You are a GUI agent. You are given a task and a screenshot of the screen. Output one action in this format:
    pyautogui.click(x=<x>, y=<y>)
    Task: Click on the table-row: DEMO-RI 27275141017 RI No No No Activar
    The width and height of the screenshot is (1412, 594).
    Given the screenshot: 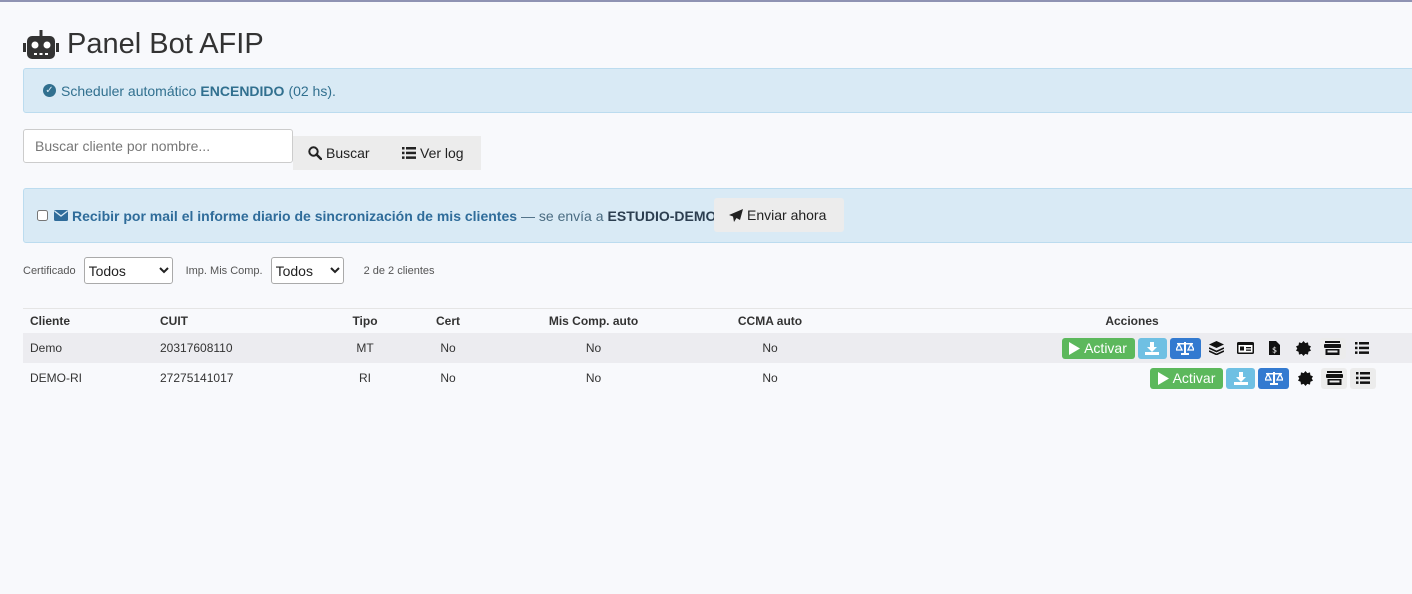 What is the action you would take?
    pyautogui.click(x=717, y=378)
    